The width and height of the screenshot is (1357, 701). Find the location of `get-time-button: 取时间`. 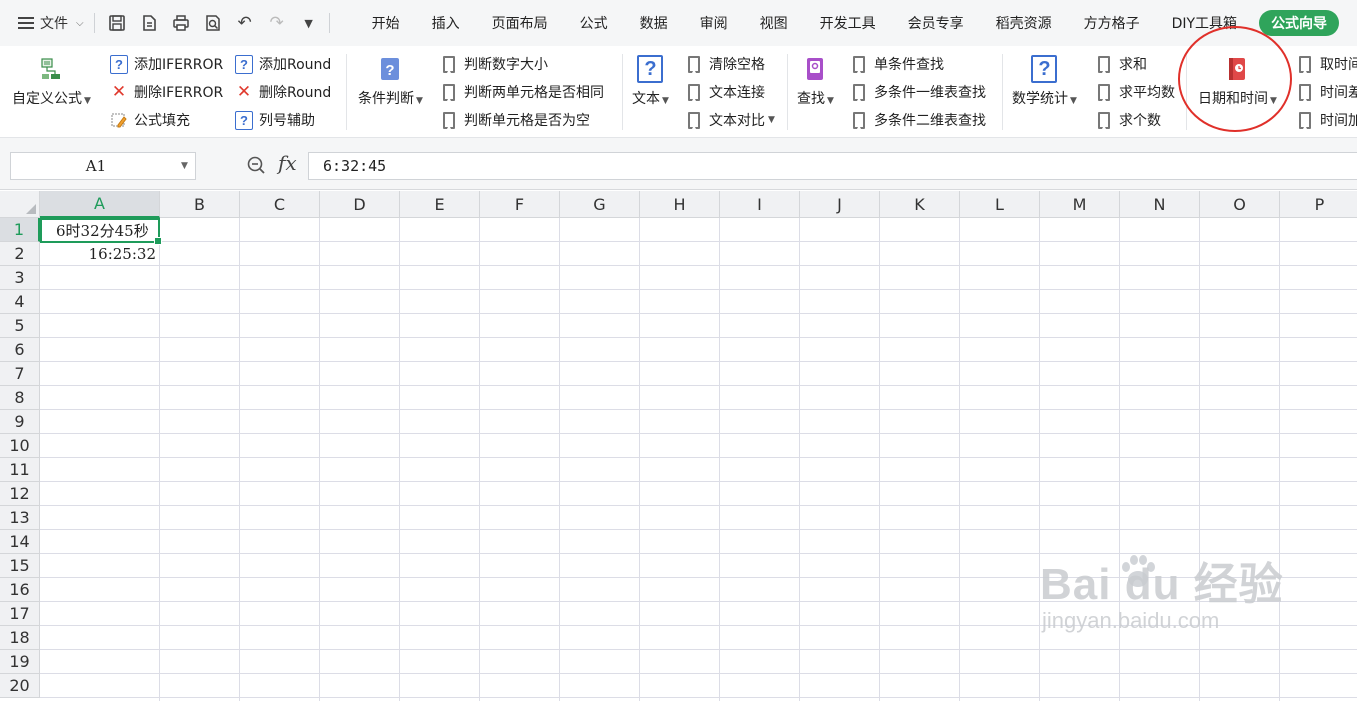

get-time-button: 取时间 is located at coordinates (1326, 64).